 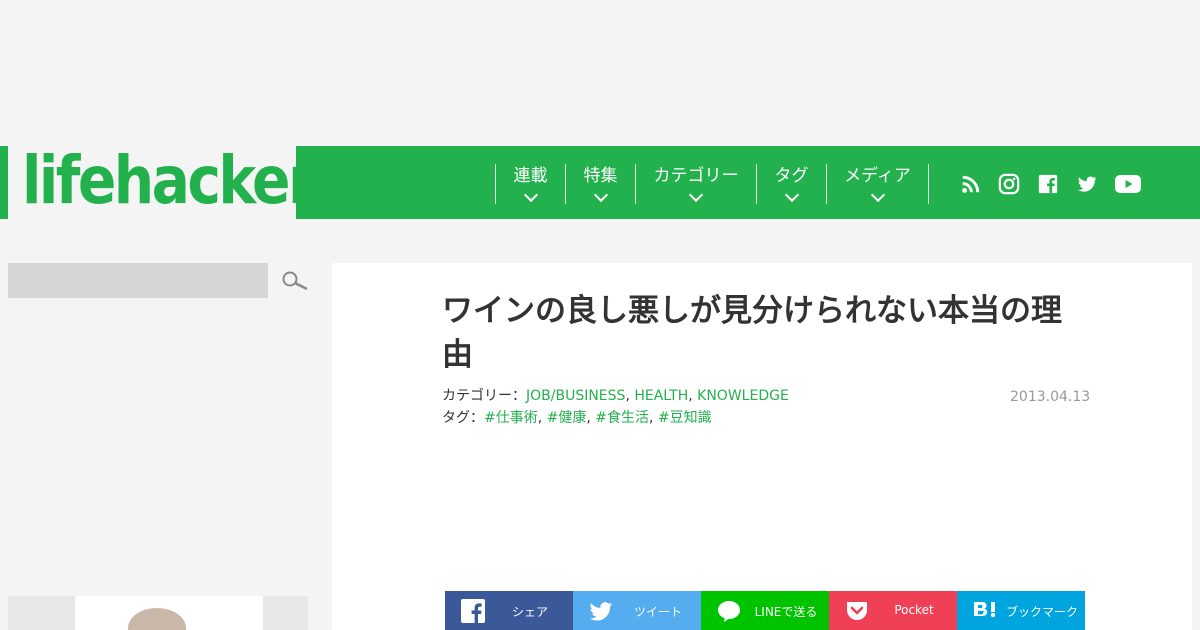 What do you see at coordinates (696, 176) in the screenshot?
I see `nav-item-label: カテゴリー` at bounding box center [696, 176].